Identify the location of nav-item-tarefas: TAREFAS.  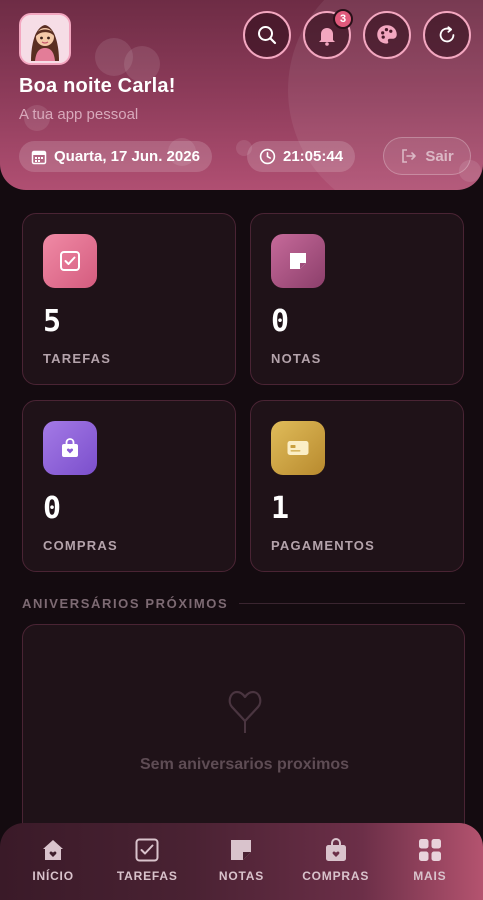
(147, 860).